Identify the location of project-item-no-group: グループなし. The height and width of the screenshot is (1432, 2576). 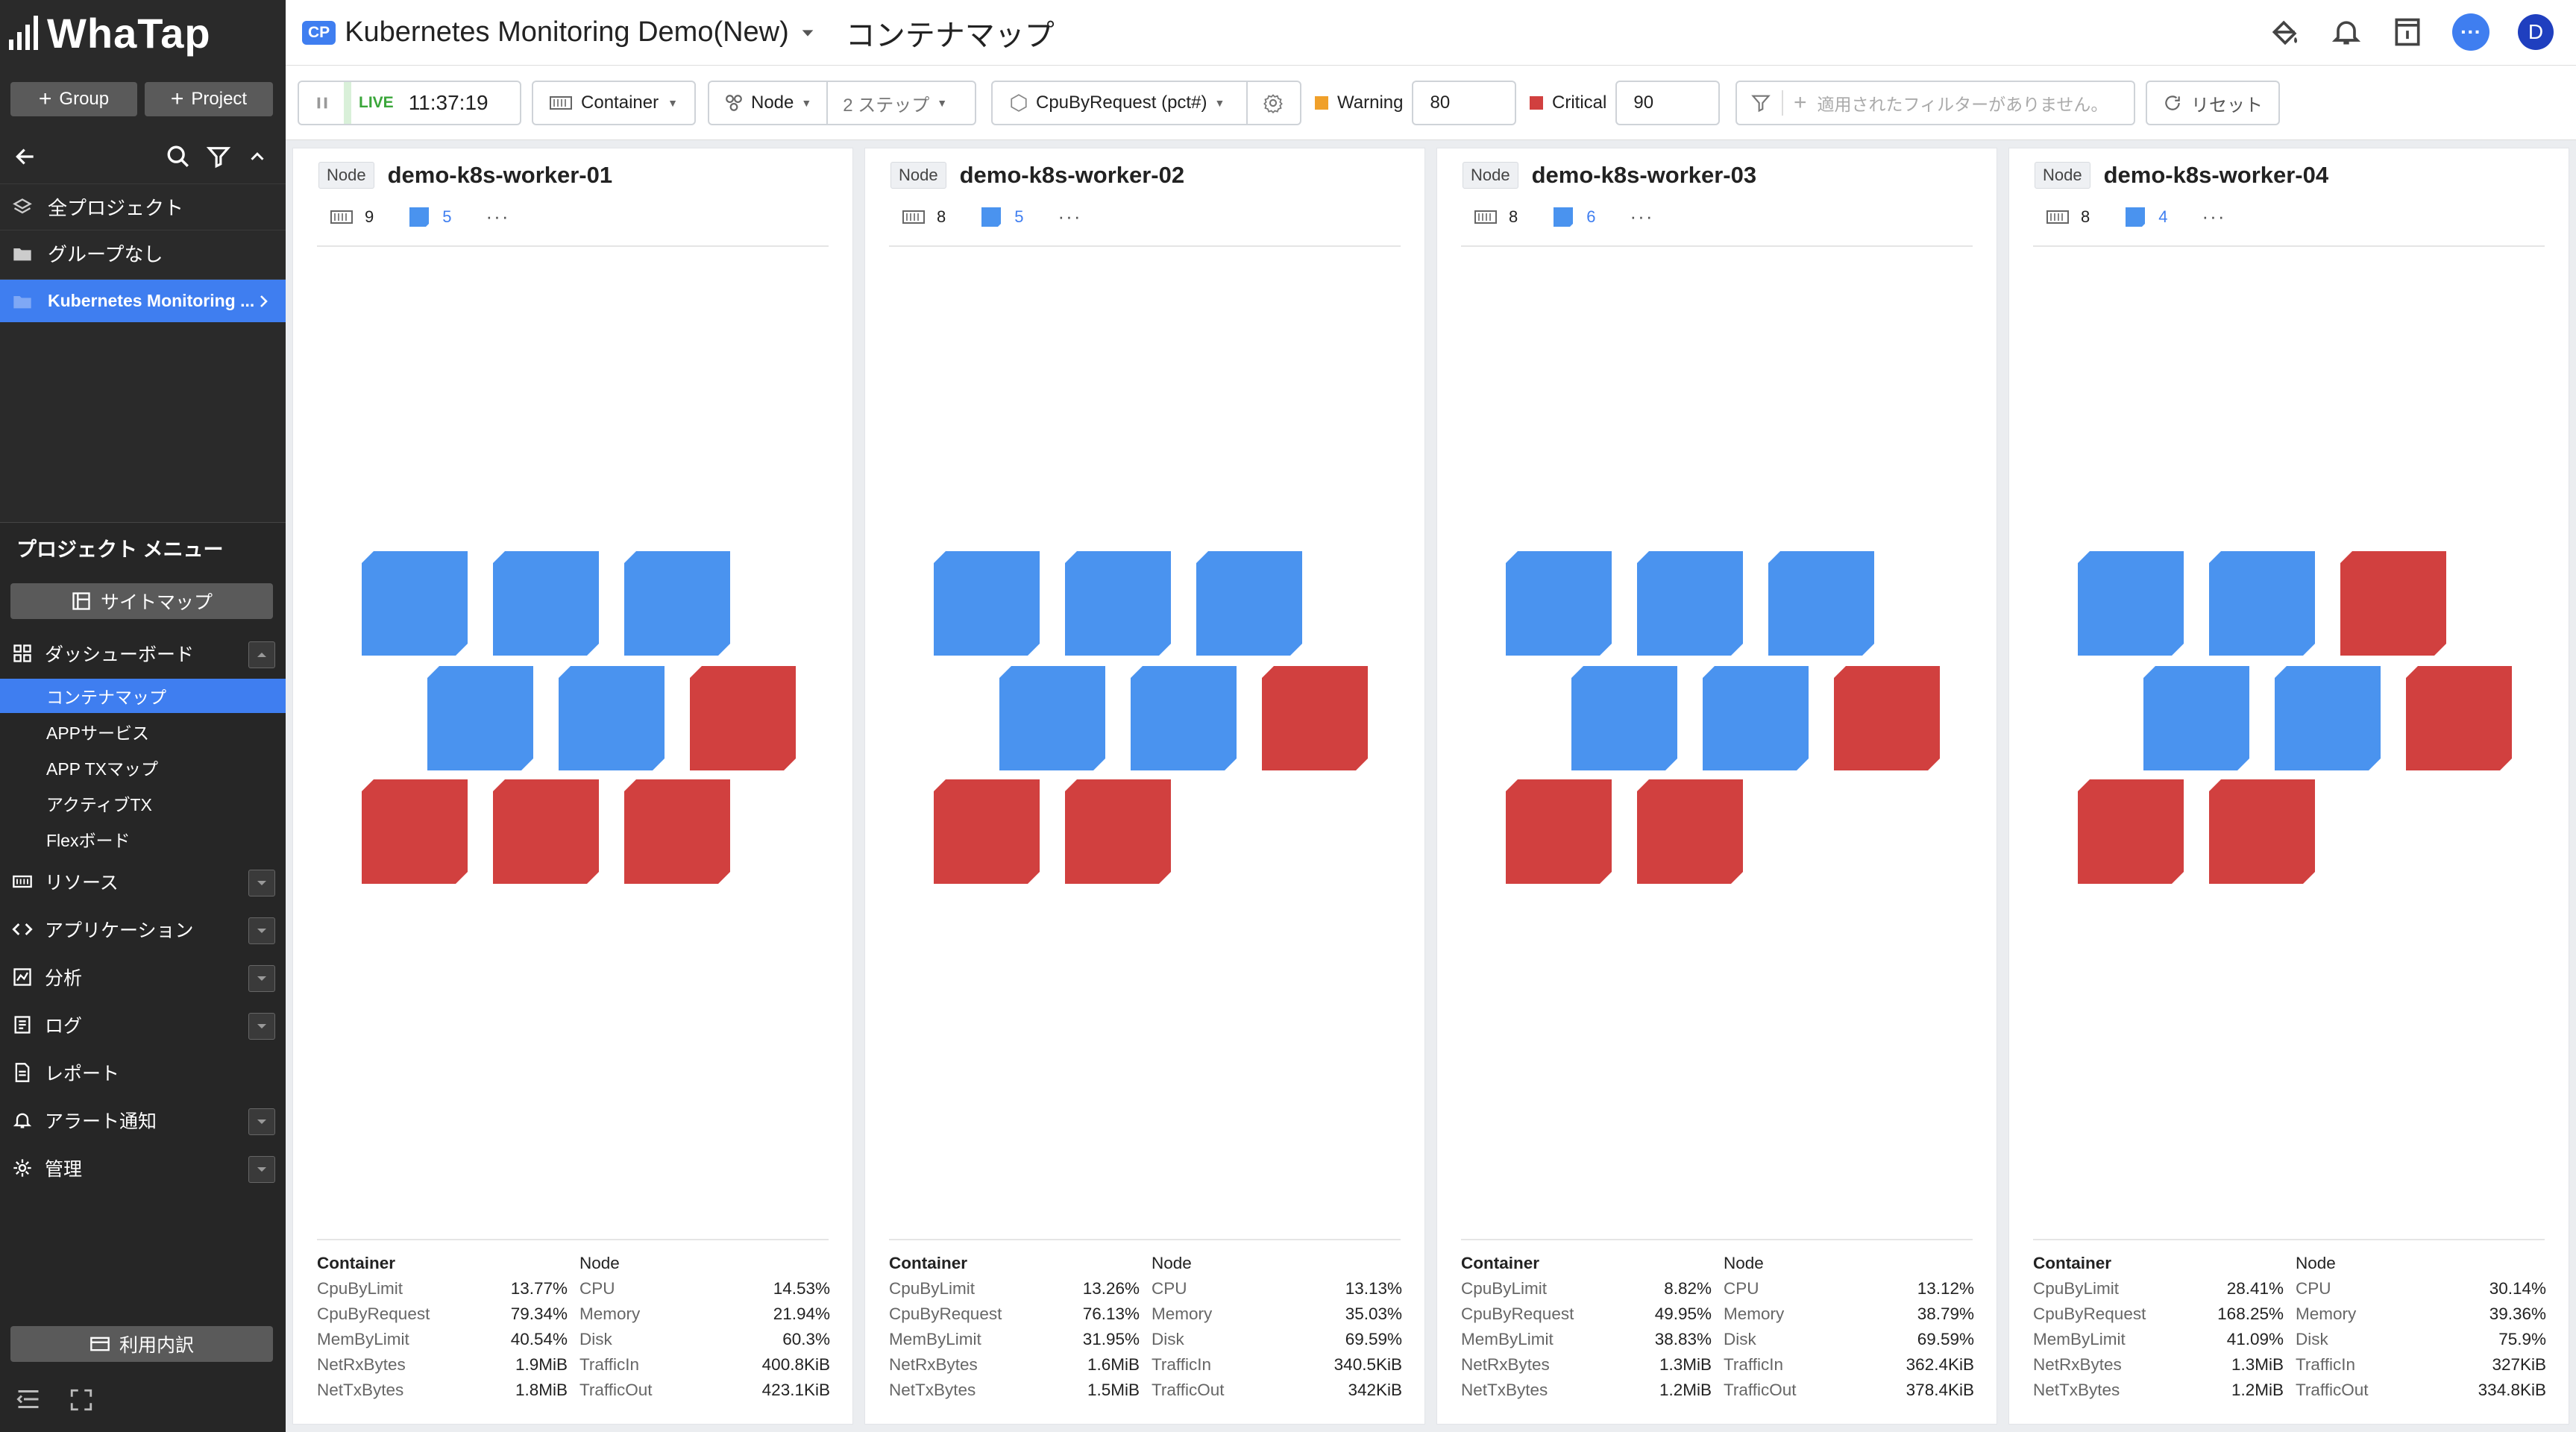
(143, 253).